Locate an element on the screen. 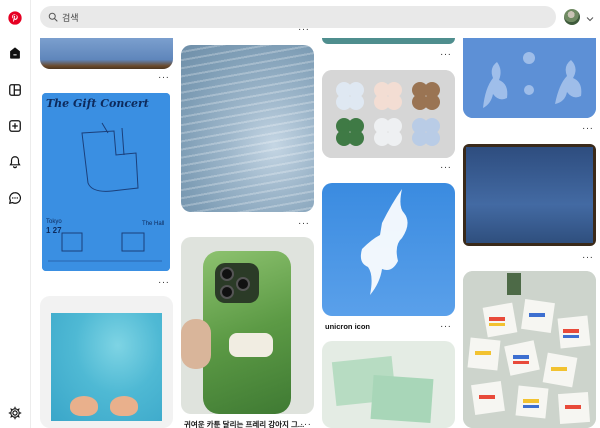 The width and height of the screenshot is (600, 428). left-nav-rail is located at coordinates (15, 214).